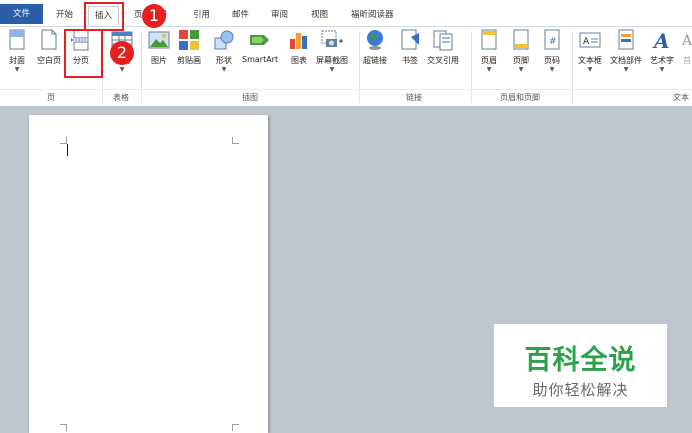 The image size is (692, 433). What do you see at coordinates (580, 360) in the screenshot?
I see `watermark-title: 百科全说` at bounding box center [580, 360].